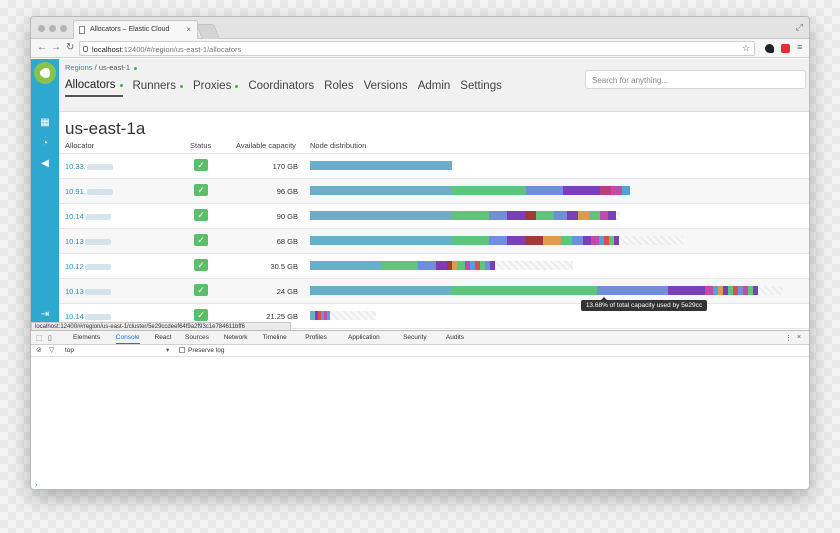  What do you see at coordinates (434, 88) in the screenshot?
I see `nav-tab-admin: Admin` at bounding box center [434, 88].